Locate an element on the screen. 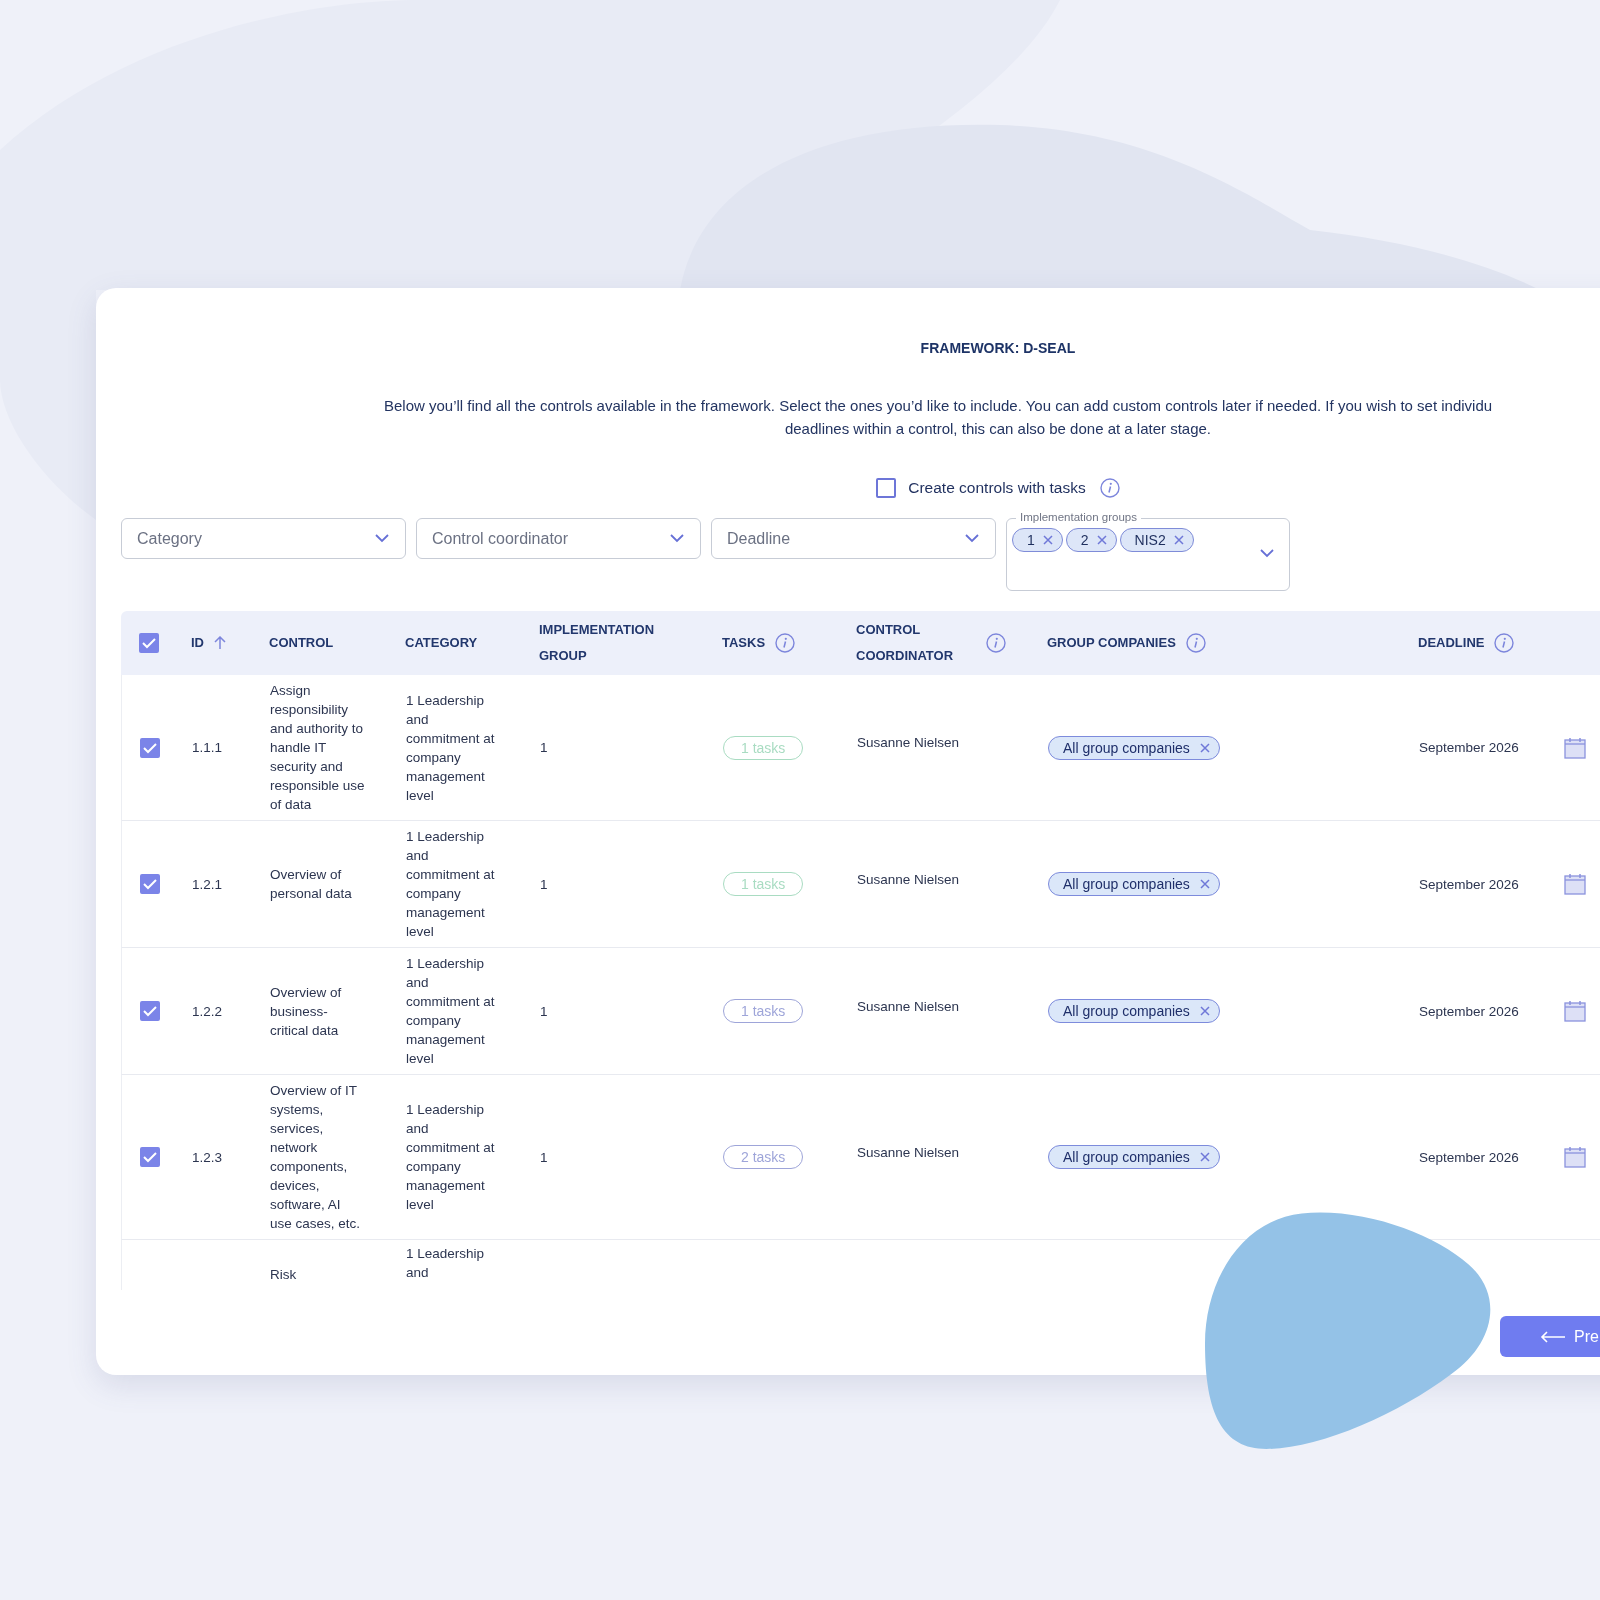 The height and width of the screenshot is (1600, 1600). dropdown-field: Control coordinator is located at coordinates (558, 538).